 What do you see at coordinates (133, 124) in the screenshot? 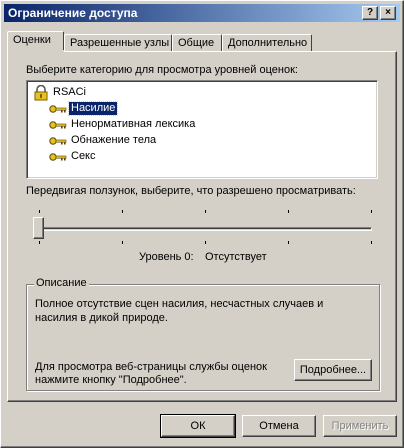
I see `tree-item-label: Ненормативная лексика` at bounding box center [133, 124].